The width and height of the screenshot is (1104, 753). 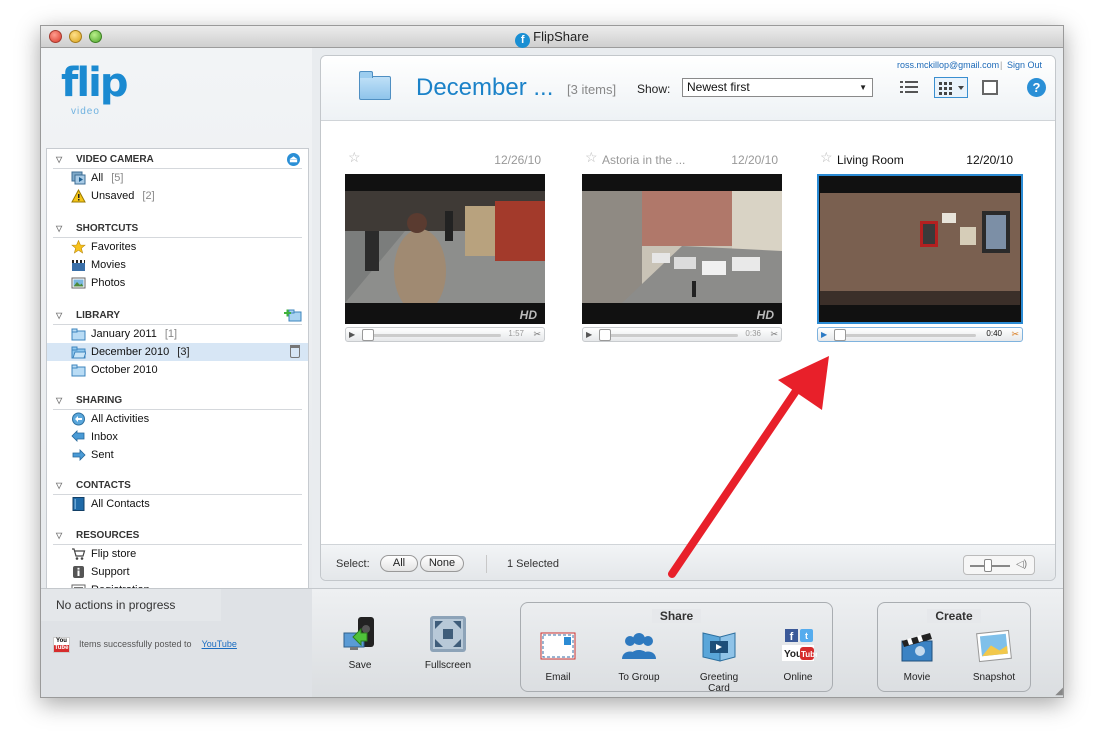 What do you see at coordinates (748, 467) in the screenshot?
I see `annotation-arrow` at bounding box center [748, 467].